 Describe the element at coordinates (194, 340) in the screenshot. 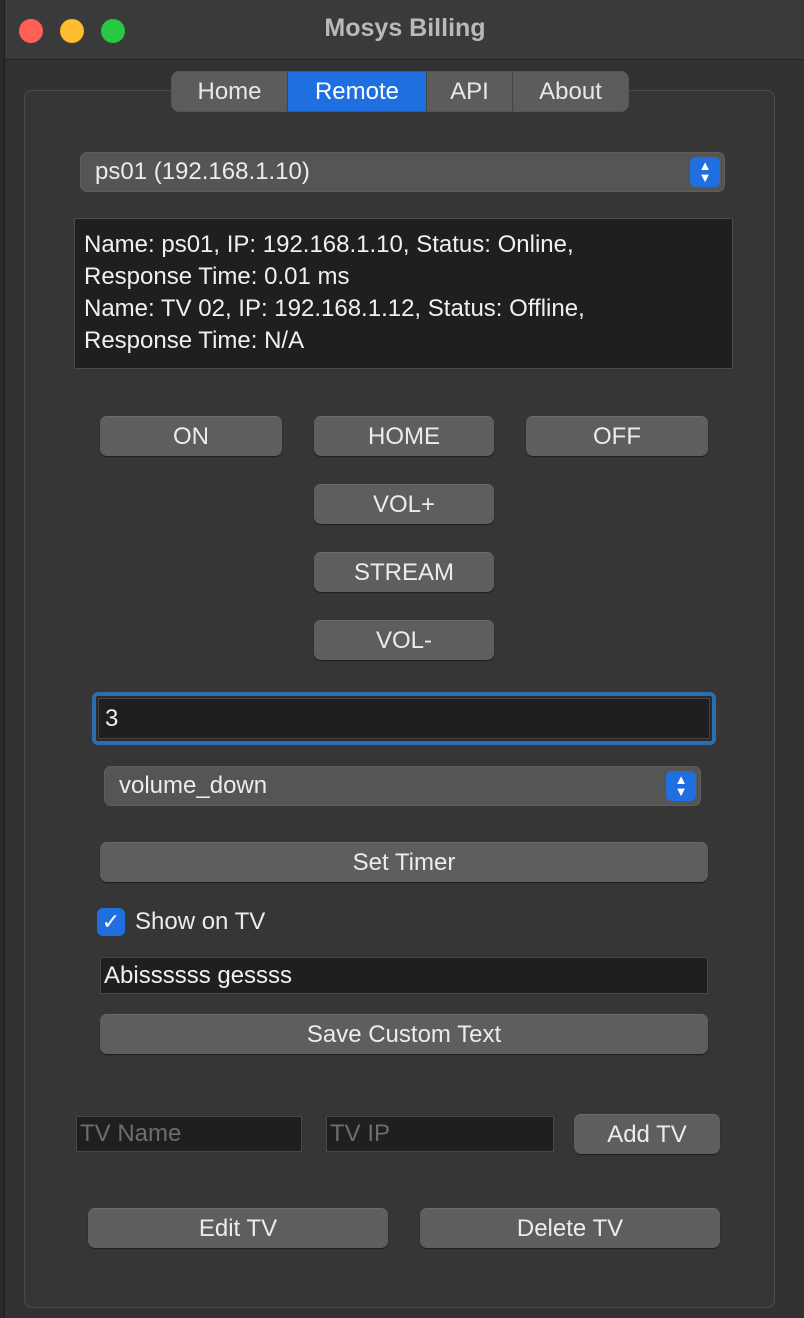

I see `status-line: Response Time: N/A` at that location.